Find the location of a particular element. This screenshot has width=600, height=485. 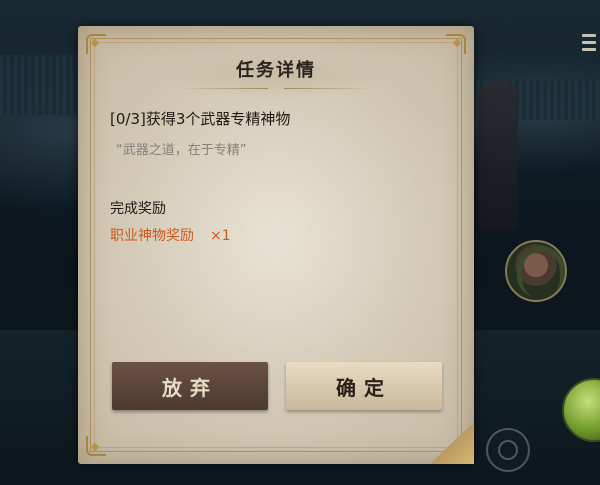

hero-portrait-icon is located at coordinates (536, 271).